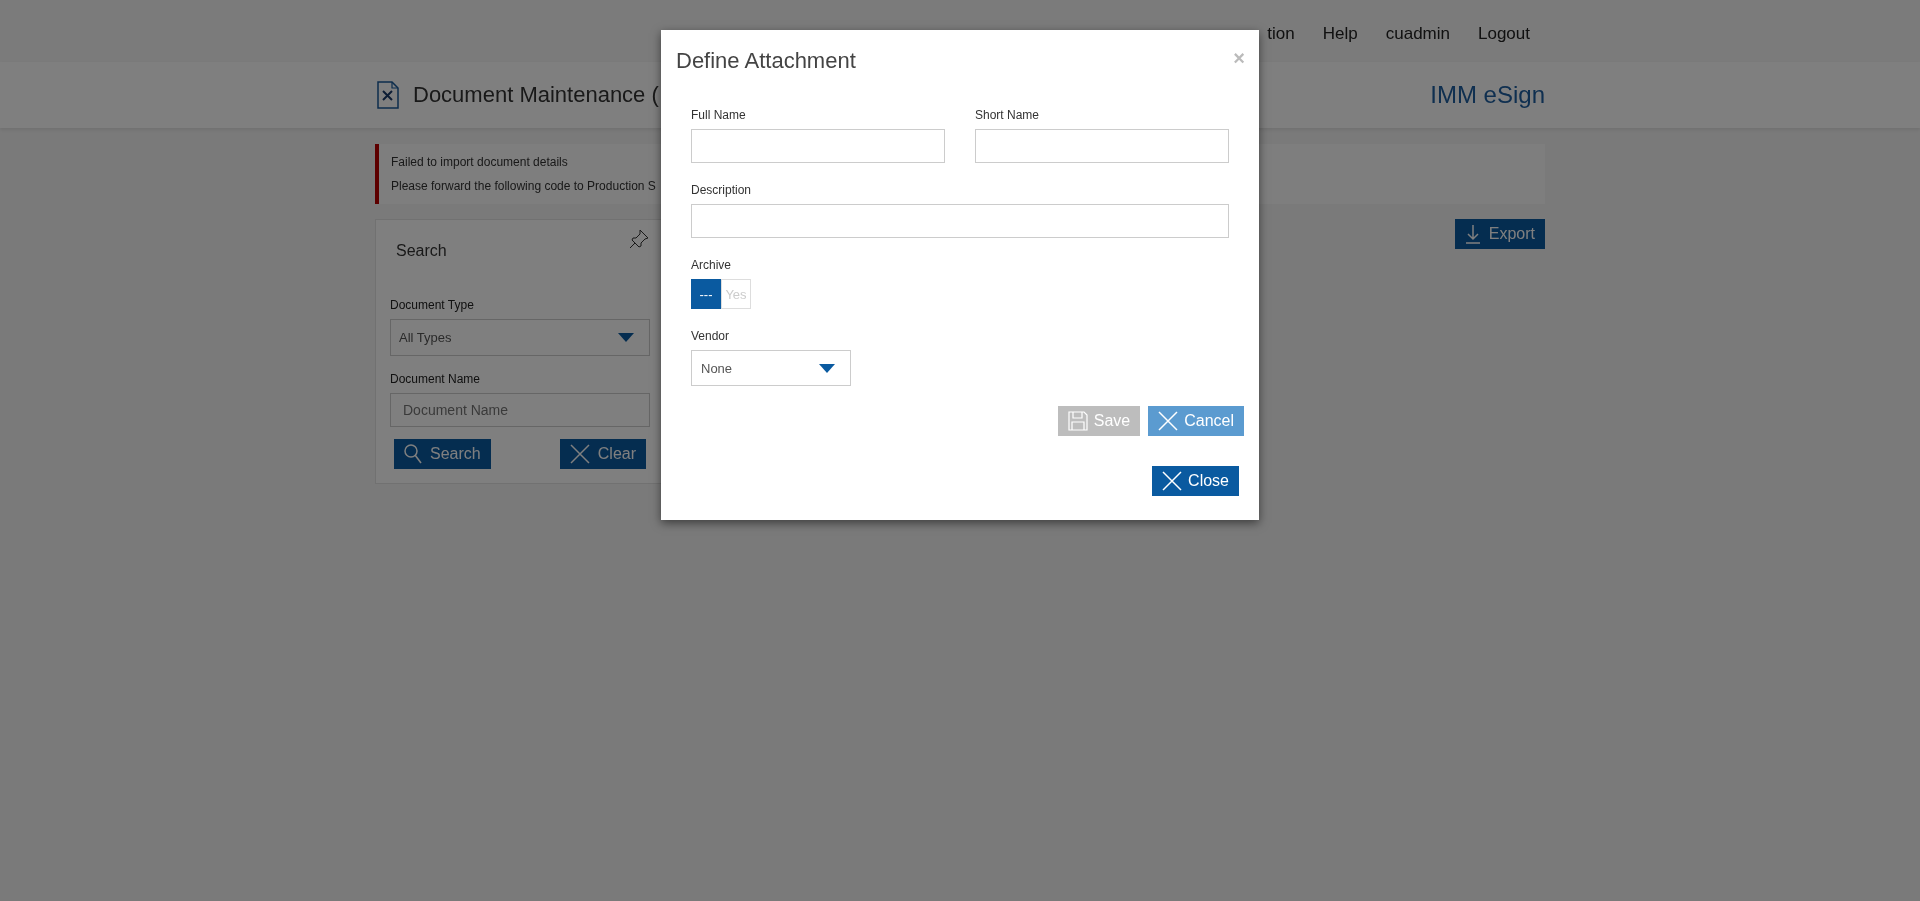 This screenshot has height=901, width=1920. What do you see at coordinates (719, 115) in the screenshot?
I see `field-label: Full Name` at bounding box center [719, 115].